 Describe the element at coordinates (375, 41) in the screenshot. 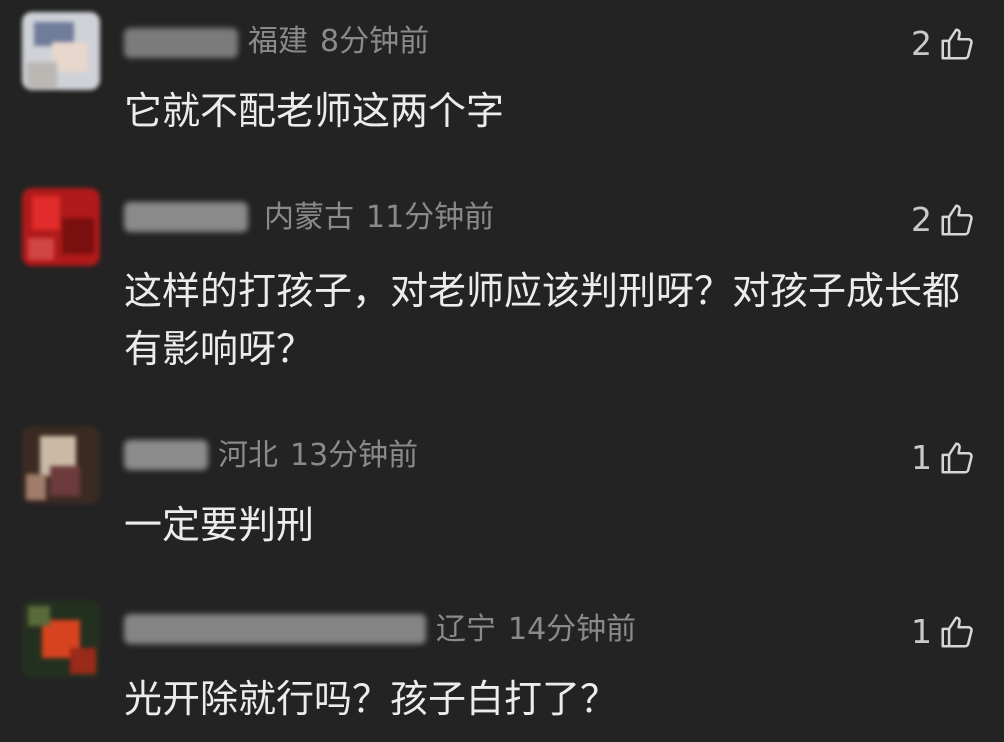

I see `comment-time: 8分钟前` at that location.